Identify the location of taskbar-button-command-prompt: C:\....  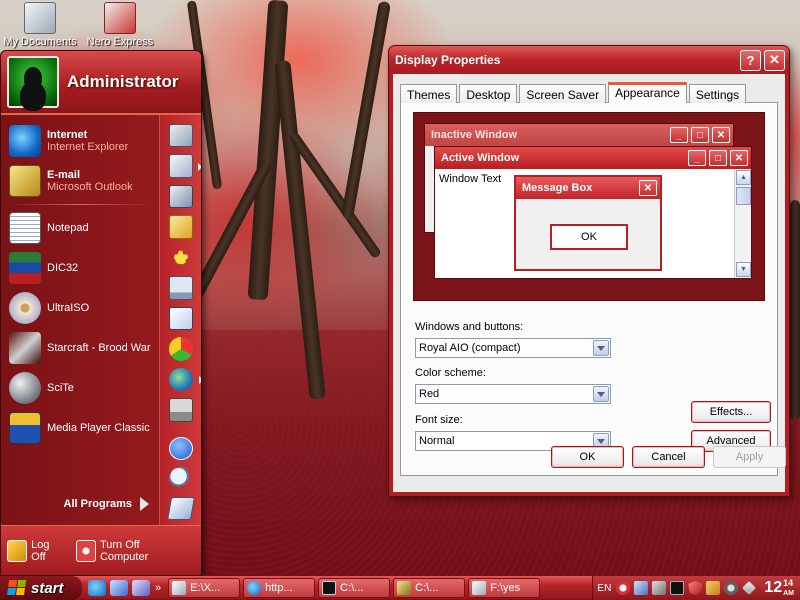
(354, 588).